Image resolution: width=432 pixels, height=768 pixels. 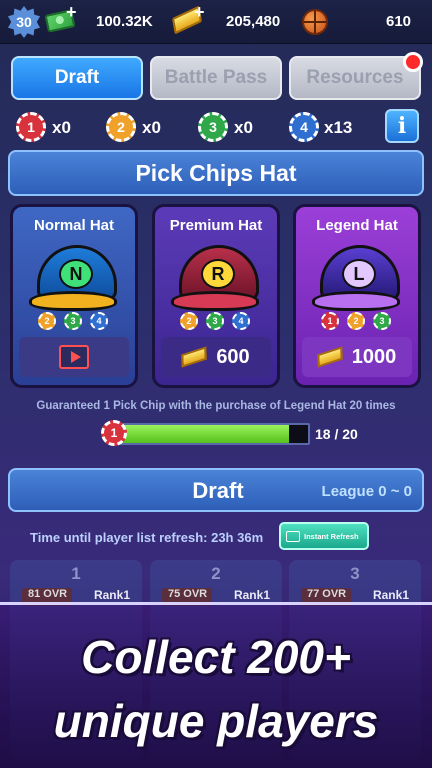 I want to click on chip-2-number: 2, so click(x=121, y=127).